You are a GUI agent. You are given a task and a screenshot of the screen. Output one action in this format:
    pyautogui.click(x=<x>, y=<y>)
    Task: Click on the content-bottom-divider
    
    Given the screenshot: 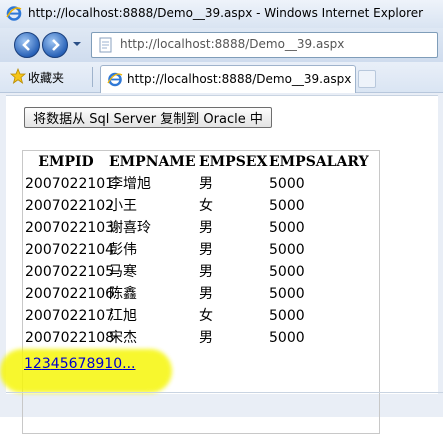 What is the action you would take?
    pyautogui.click(x=224, y=392)
    